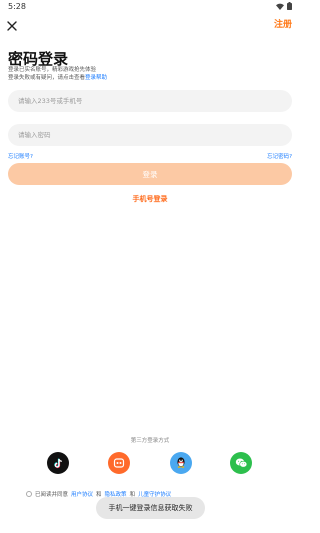  What do you see at coordinates (279, 156) in the screenshot?
I see `forgot-password-link: 忘记密码?` at bounding box center [279, 156].